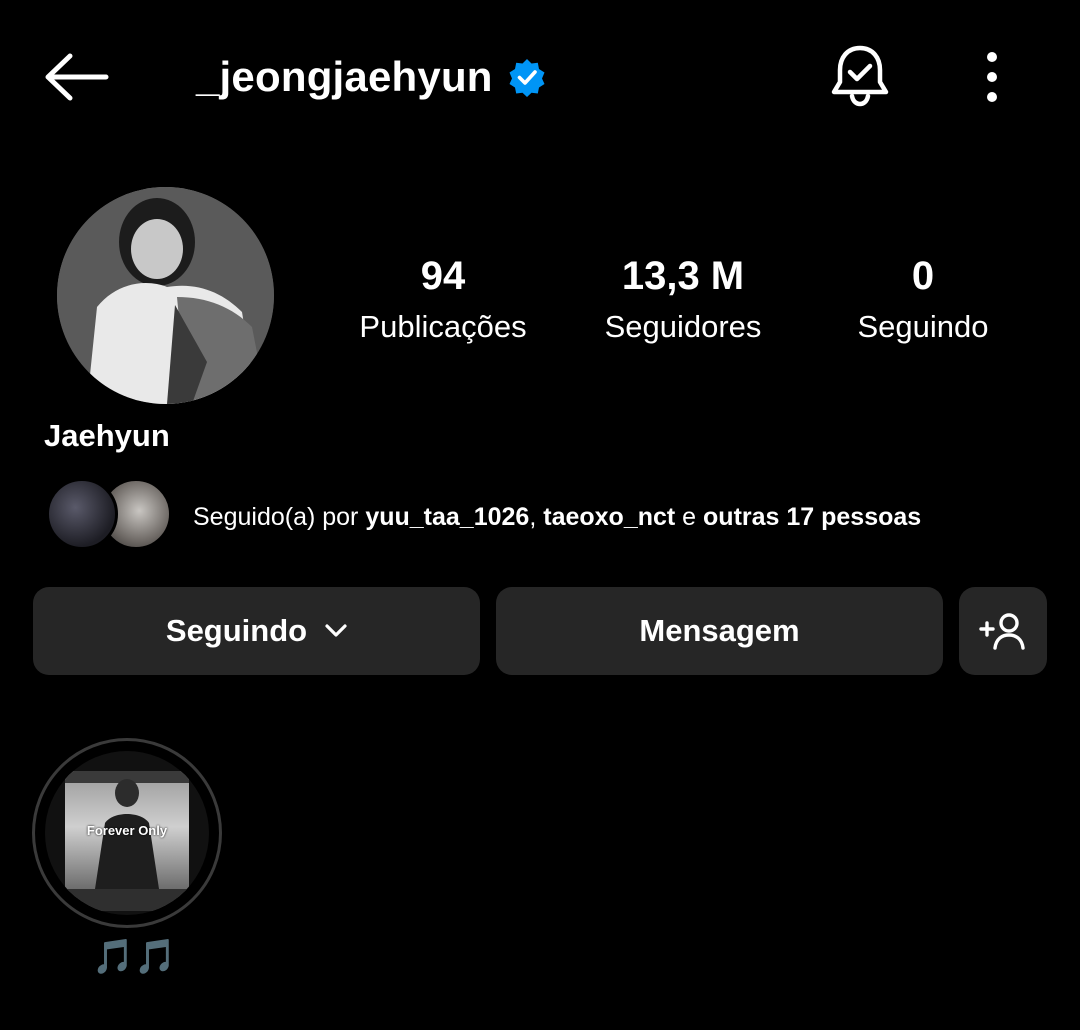 Image resolution: width=1080 pixels, height=1030 pixels. What do you see at coordinates (344, 76) in the screenshot?
I see `username: _jeongjaehyun` at bounding box center [344, 76].